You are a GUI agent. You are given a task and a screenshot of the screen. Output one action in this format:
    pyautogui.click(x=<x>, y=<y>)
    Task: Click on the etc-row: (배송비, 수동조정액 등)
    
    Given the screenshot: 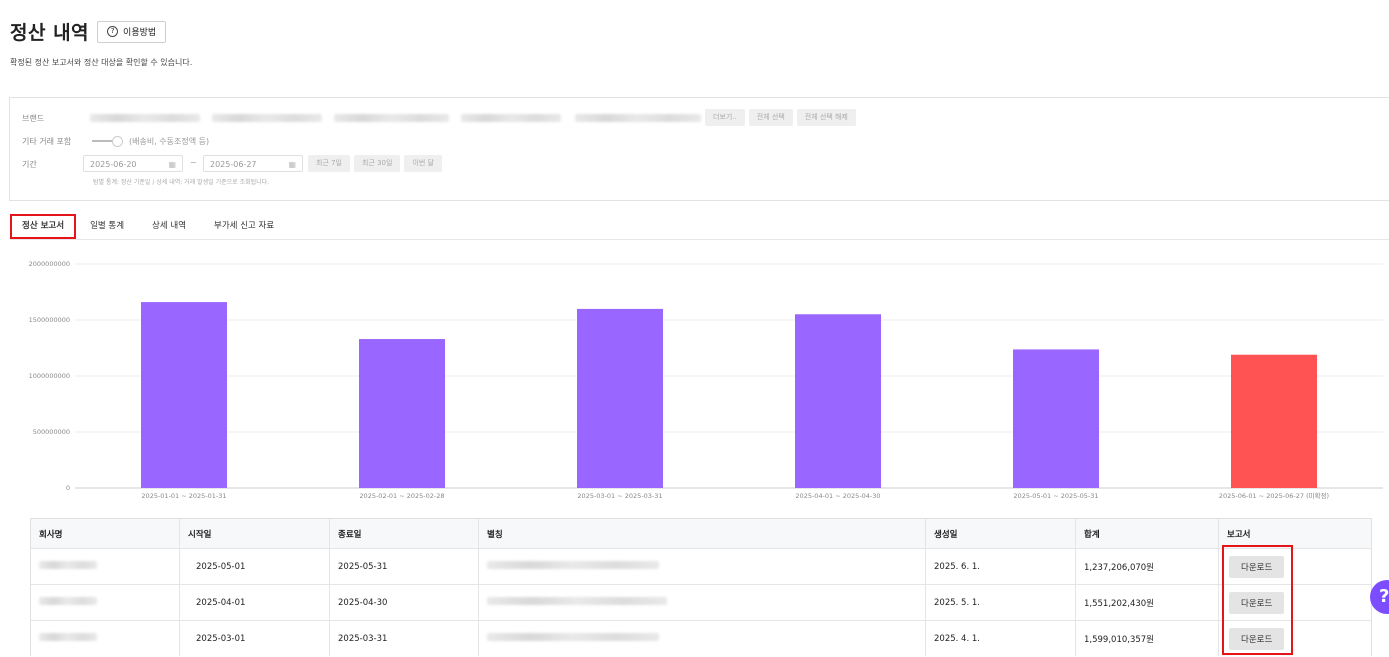 What is the action you would take?
    pyautogui.click(x=160, y=141)
    